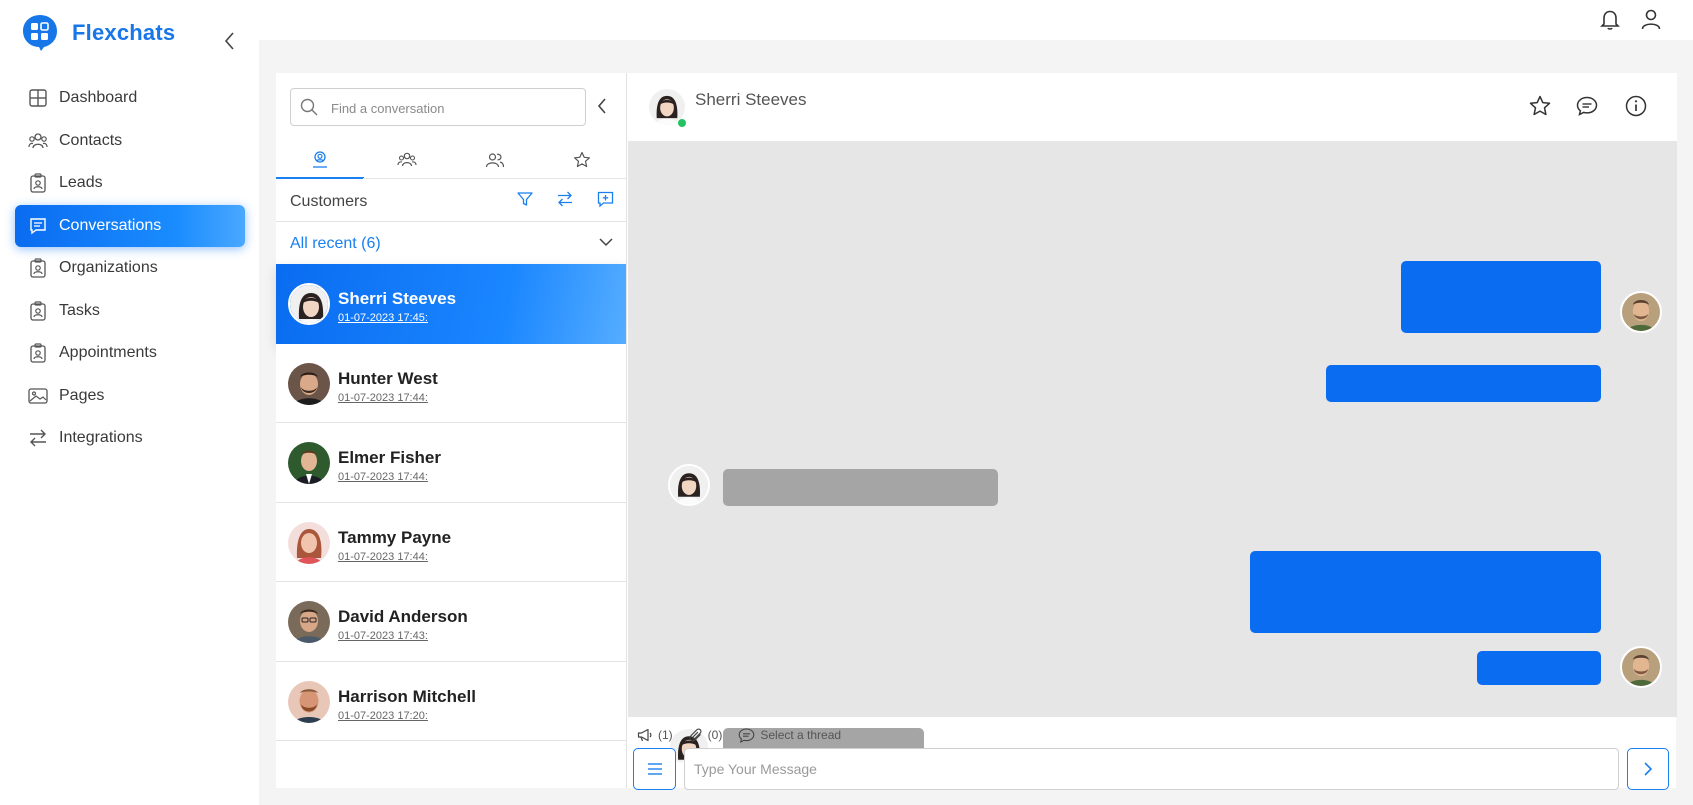  I want to click on tab-customers, so click(320, 160).